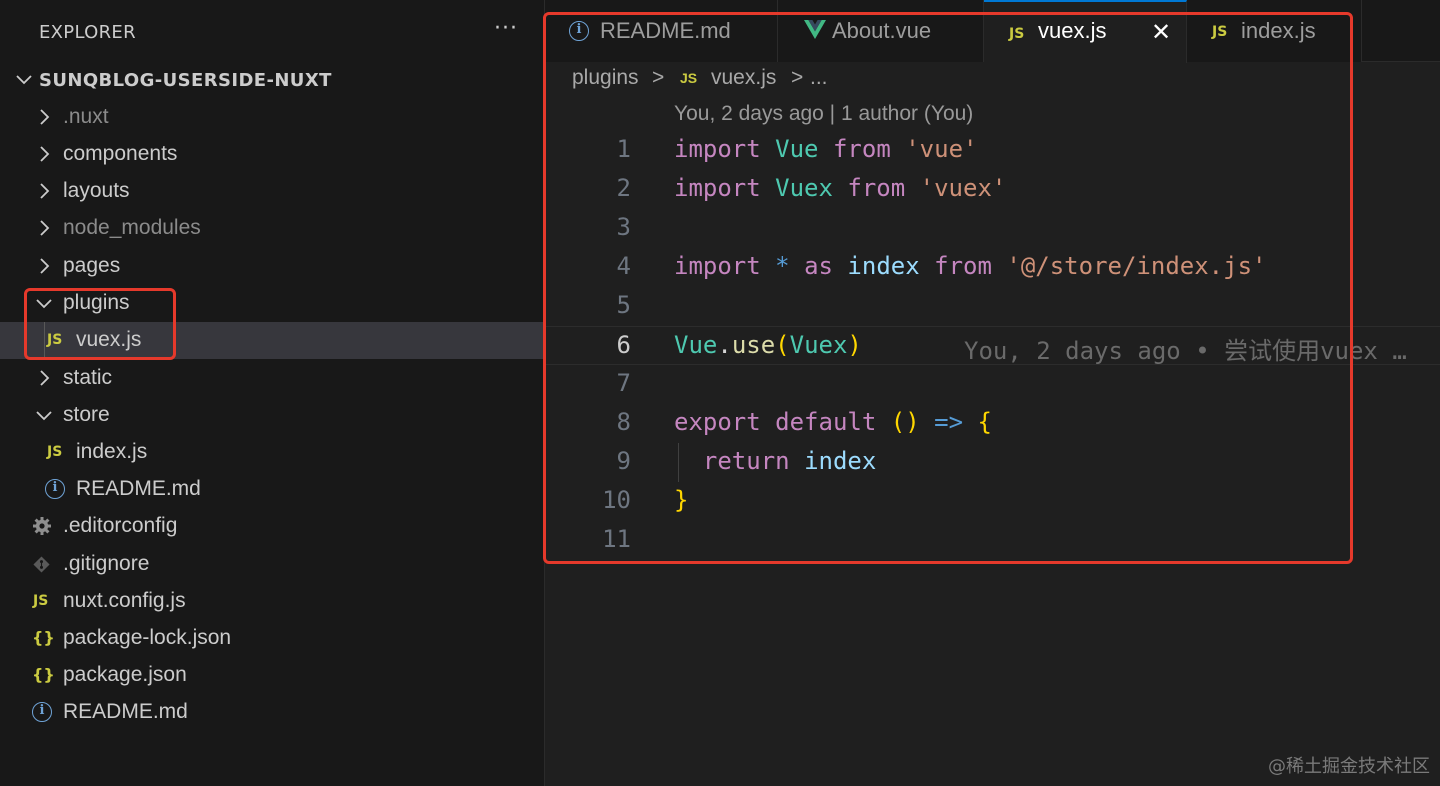 The width and height of the screenshot is (1440, 786). What do you see at coordinates (623, 305) in the screenshot?
I see `line-number: 5` at bounding box center [623, 305].